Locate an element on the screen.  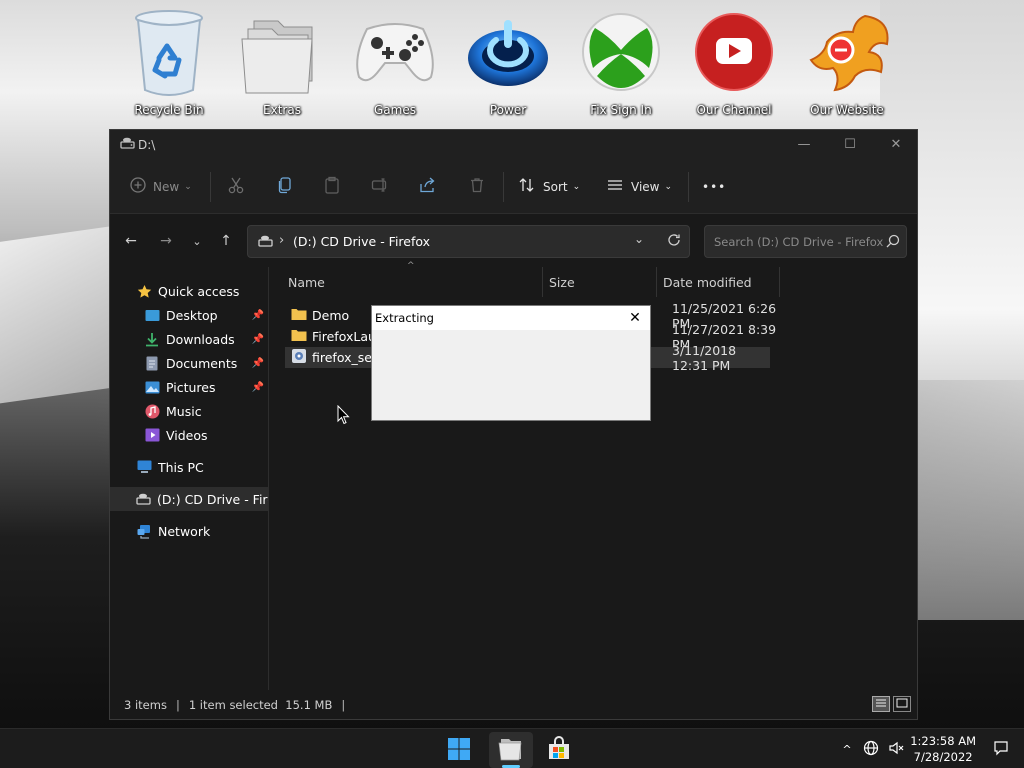
desktop-icon-power: Power is located at coordinates (508, 65).